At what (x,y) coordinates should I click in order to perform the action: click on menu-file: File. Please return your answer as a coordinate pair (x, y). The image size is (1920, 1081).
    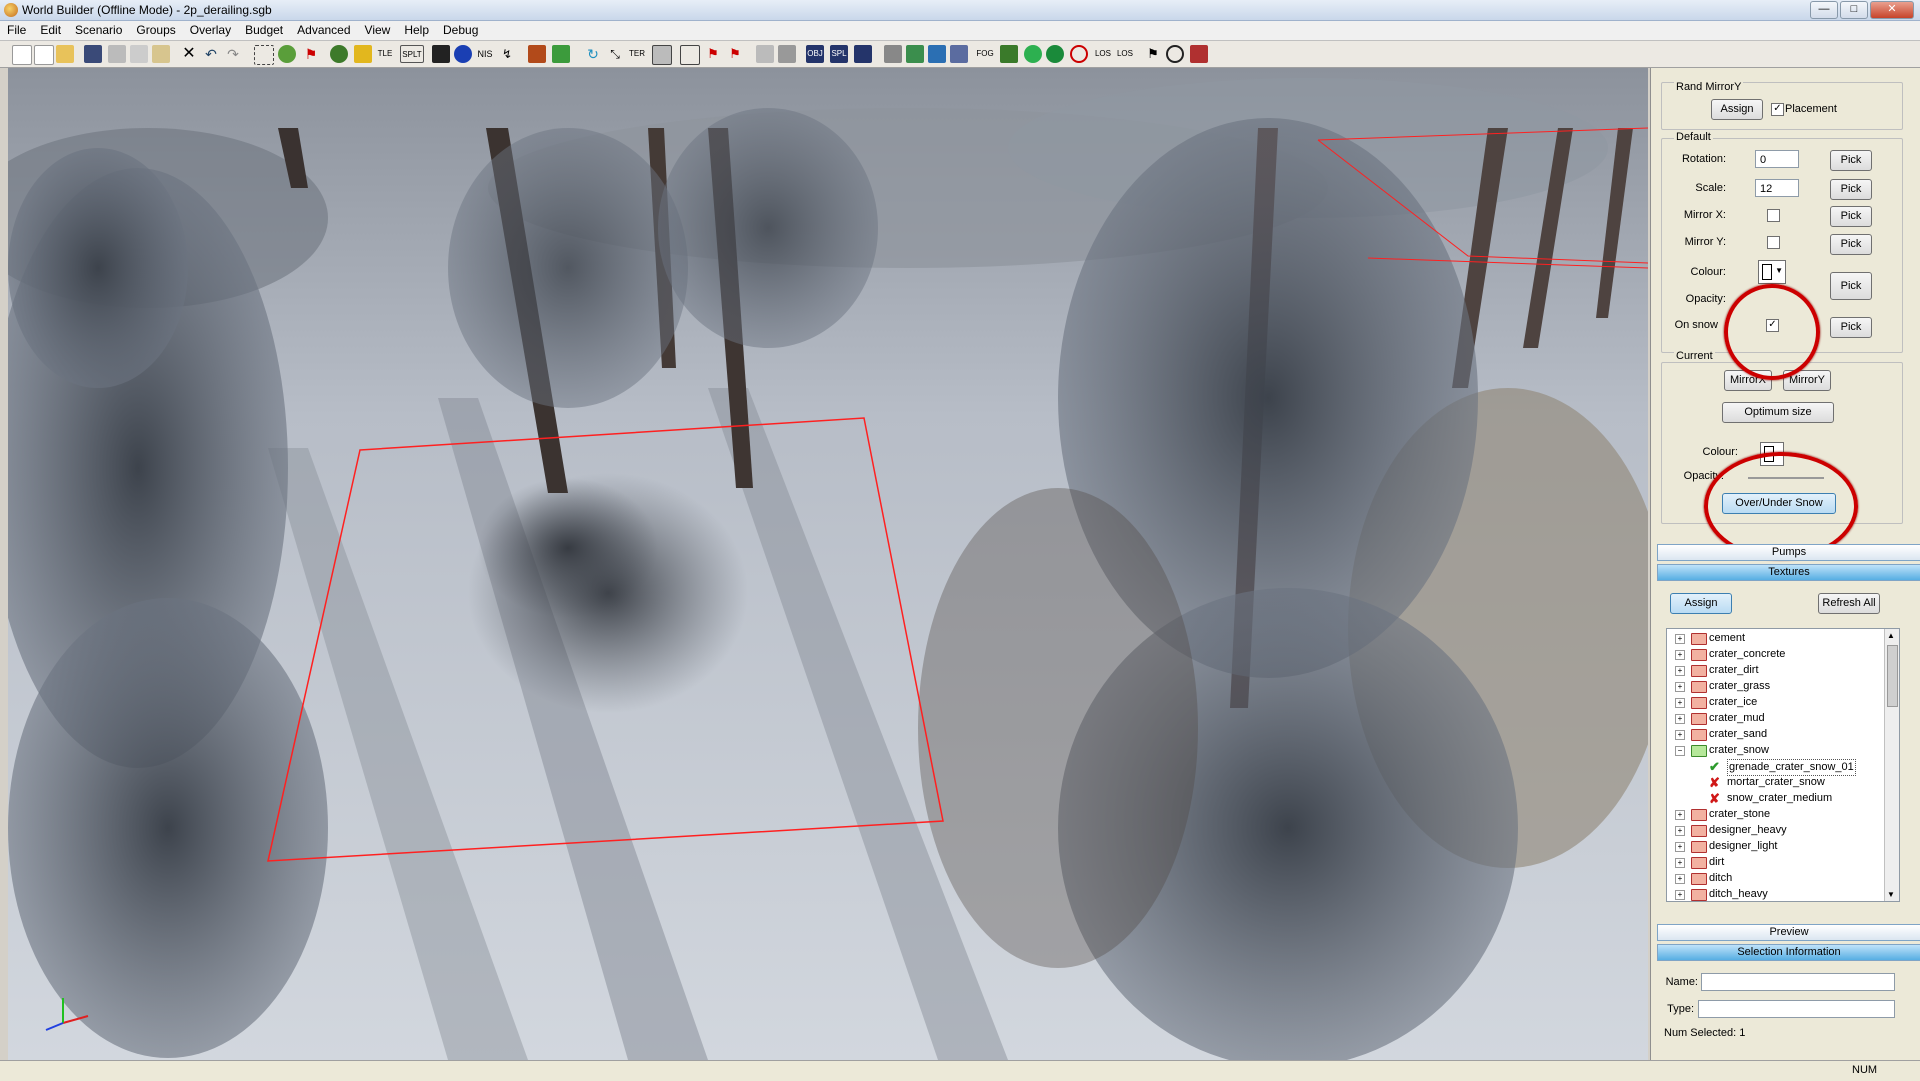
    Looking at the image, I should click on (16, 30).